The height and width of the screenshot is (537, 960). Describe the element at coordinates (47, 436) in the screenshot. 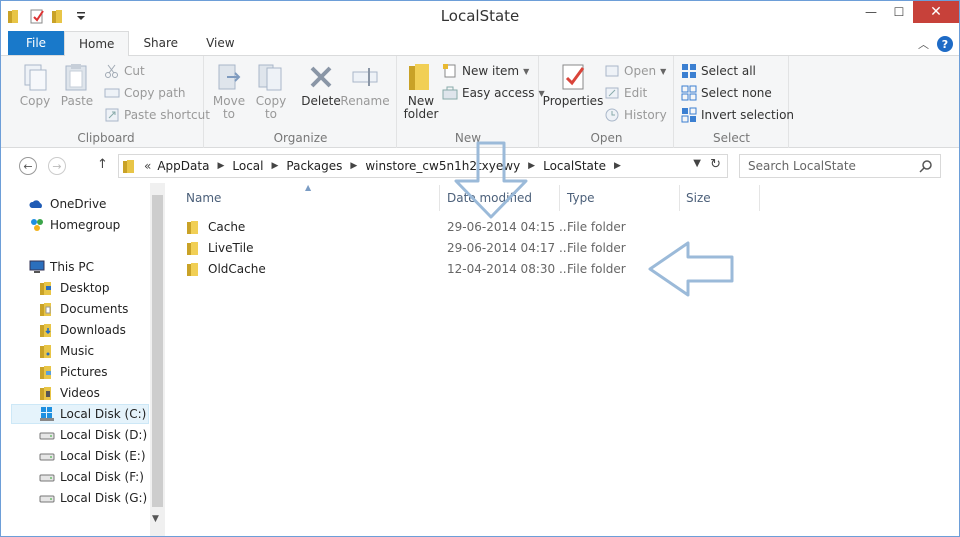

I see `drive-icon` at that location.